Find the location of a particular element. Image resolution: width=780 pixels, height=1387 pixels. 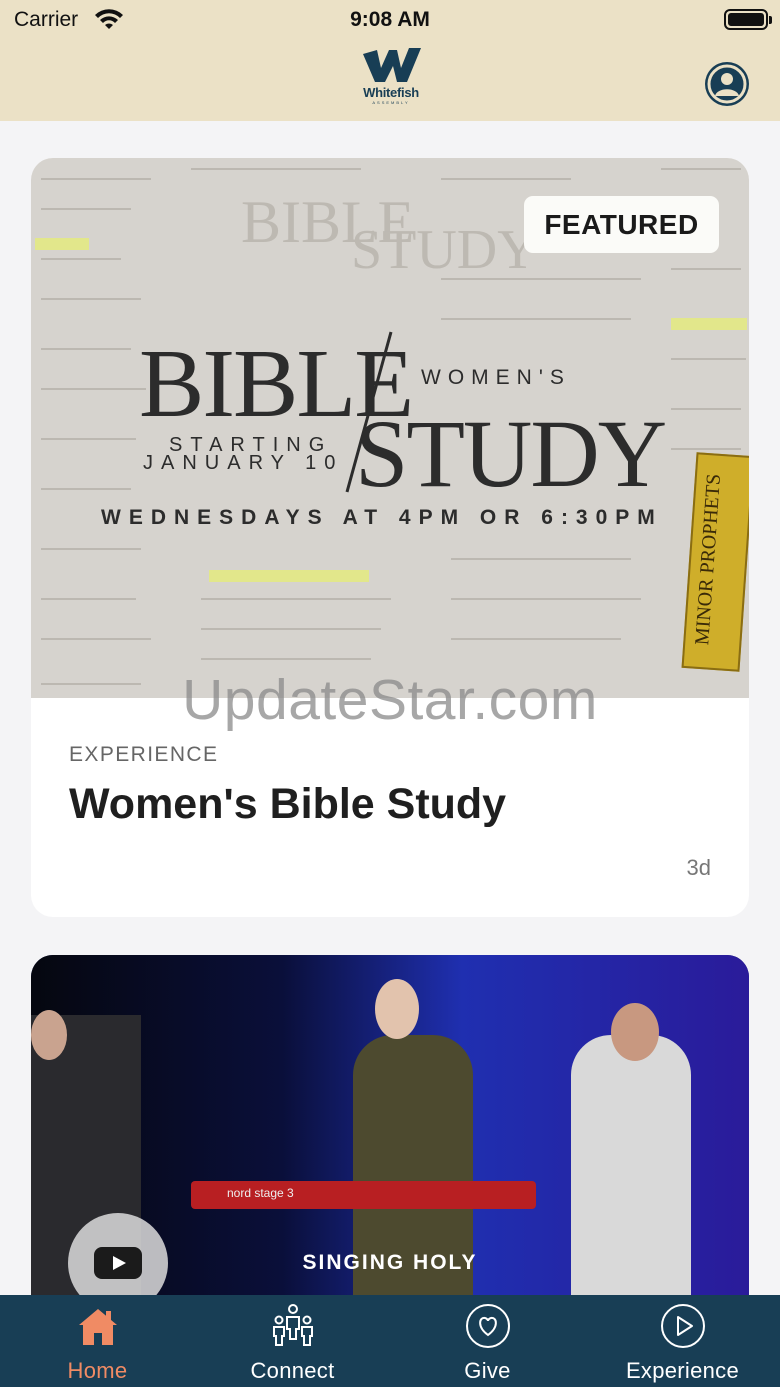

user-icon is located at coordinates (727, 84).